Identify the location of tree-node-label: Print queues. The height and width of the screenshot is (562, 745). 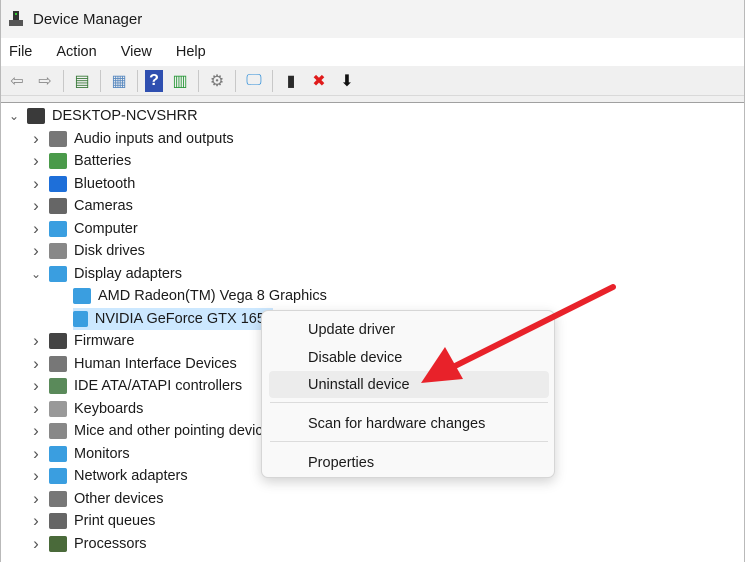
(115, 521).